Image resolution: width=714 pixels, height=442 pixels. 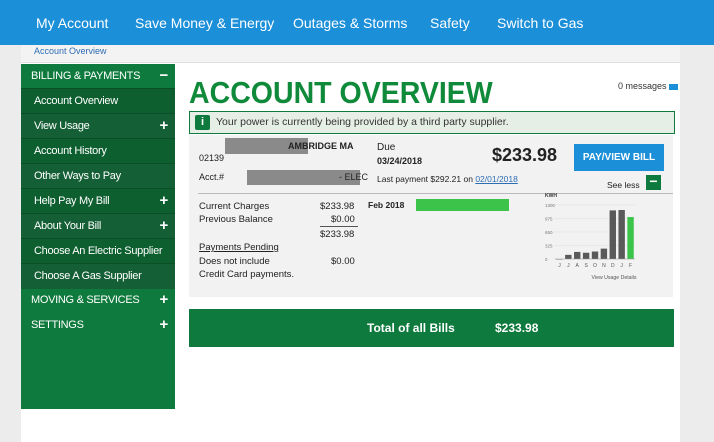 What do you see at coordinates (70, 151) in the screenshot?
I see `sidebar-item-label: Account History` at bounding box center [70, 151].